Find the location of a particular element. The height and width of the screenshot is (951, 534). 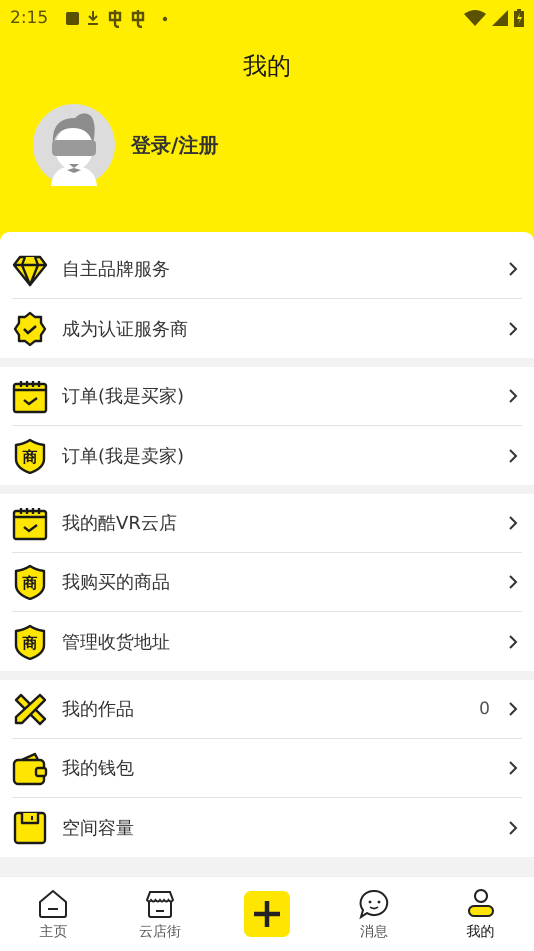

menu-label: 我购买的商品 is located at coordinates (116, 582).